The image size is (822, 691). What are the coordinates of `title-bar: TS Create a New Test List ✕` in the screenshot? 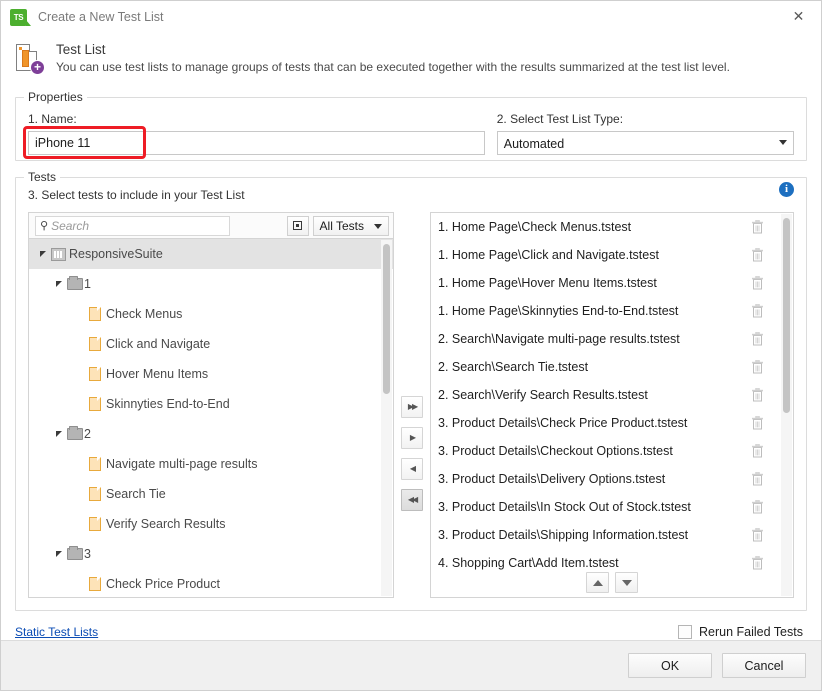 It's located at (411, 17).